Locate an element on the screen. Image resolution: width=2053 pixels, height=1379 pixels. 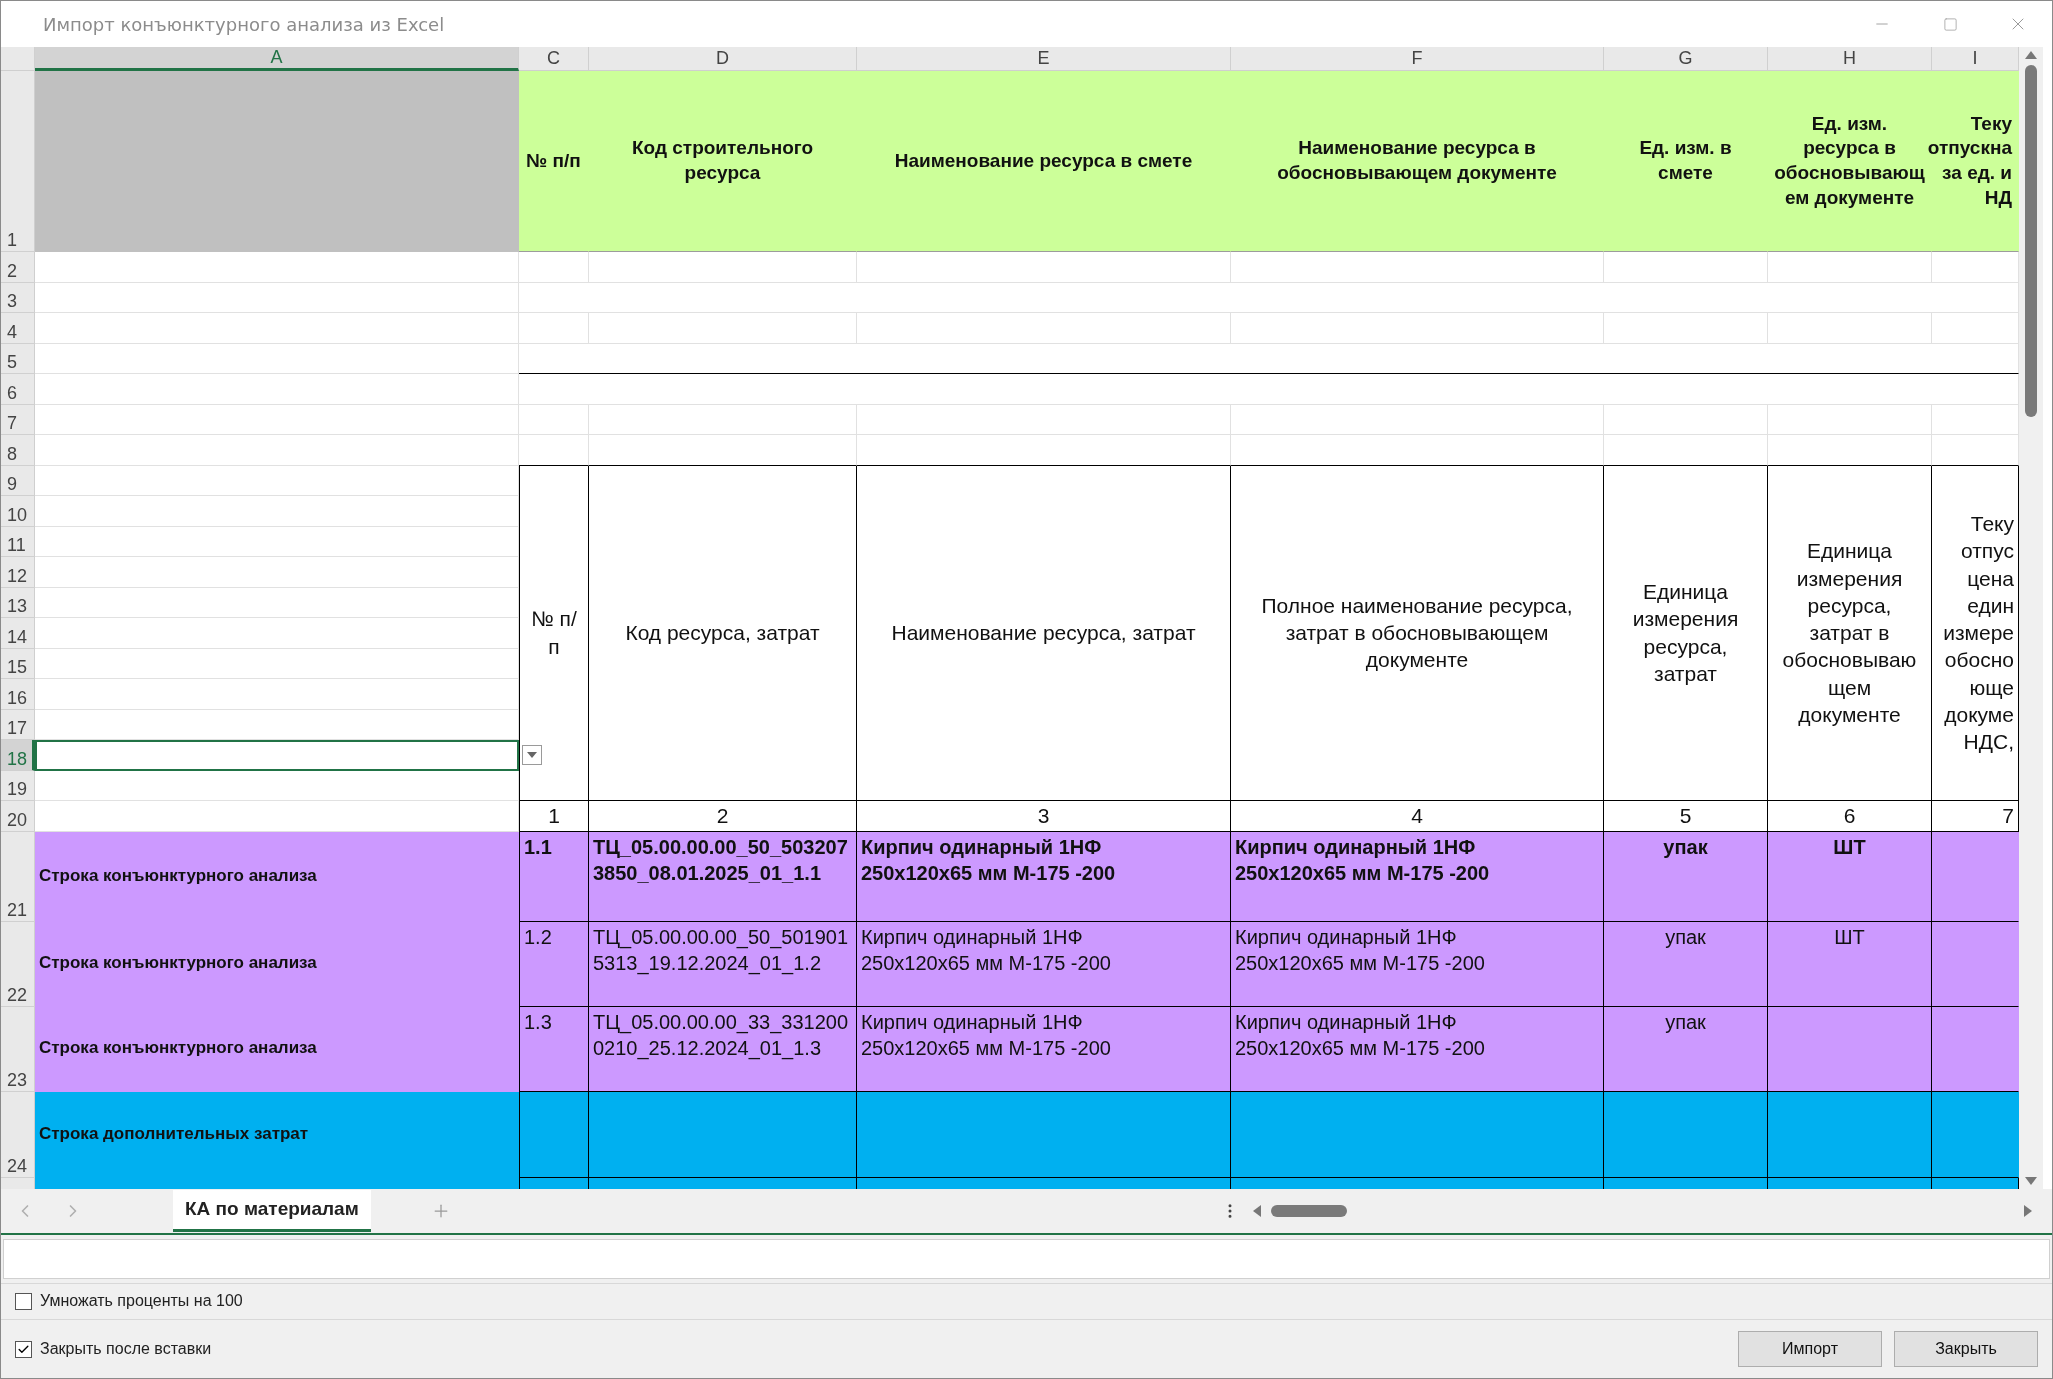
sheet-tab: КА по материалам is located at coordinates (272, 1210).